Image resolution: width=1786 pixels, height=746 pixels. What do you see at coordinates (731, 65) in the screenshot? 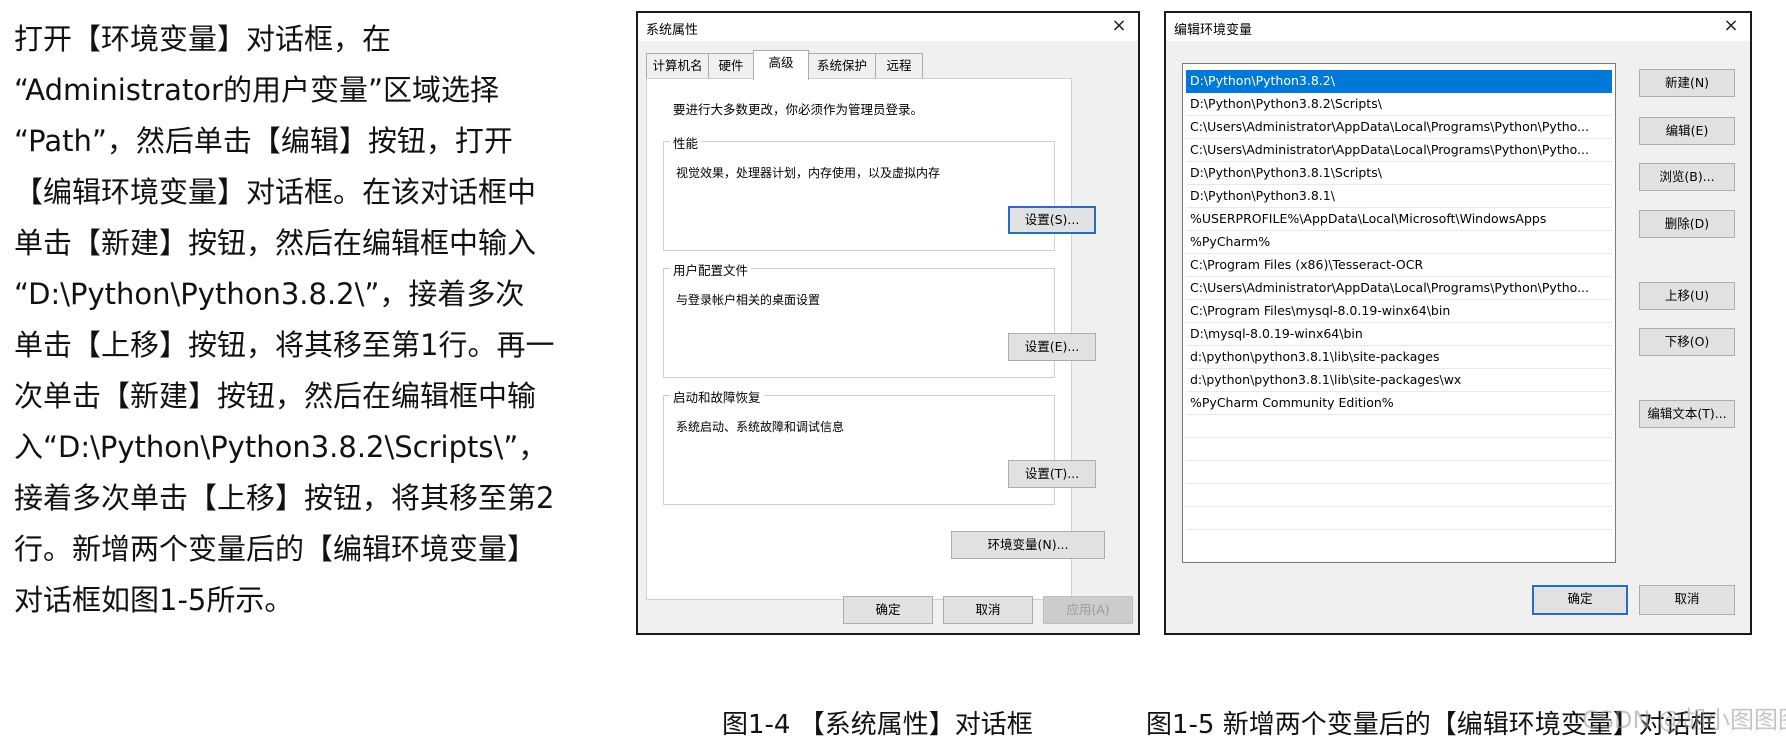
I see `tab-hardware: 硬件` at bounding box center [731, 65].